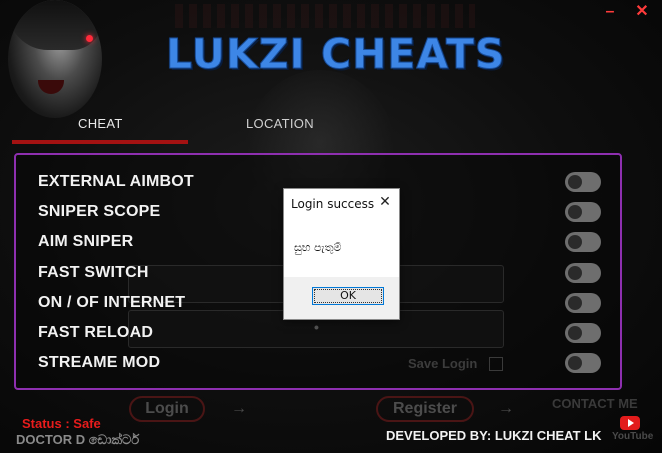 This screenshot has width=662, height=453. I want to click on youtube-label: YouTube, so click(633, 436).